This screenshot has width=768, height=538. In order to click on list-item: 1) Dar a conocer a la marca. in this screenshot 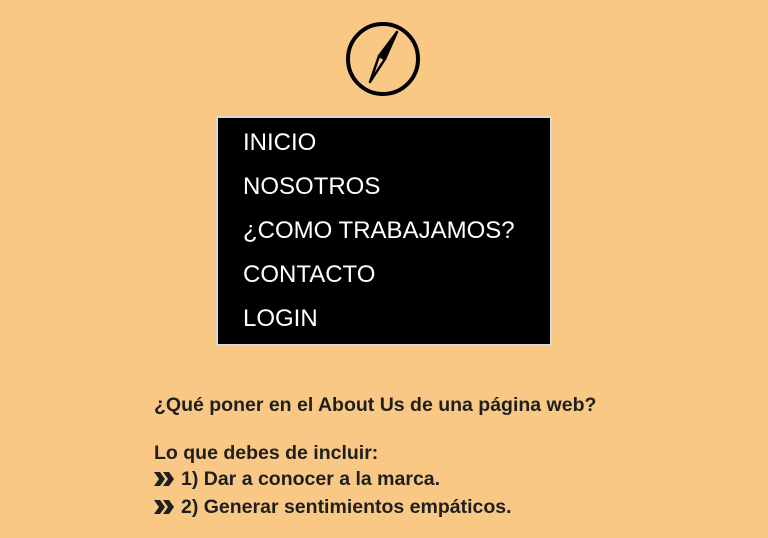, I will do `click(384, 479)`.